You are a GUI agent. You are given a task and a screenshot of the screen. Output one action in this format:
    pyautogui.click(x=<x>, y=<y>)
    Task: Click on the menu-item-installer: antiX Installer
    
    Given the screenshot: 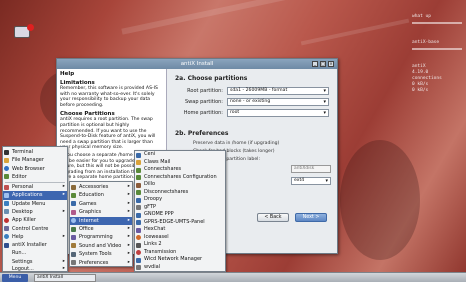 What is the action you would take?
    pyautogui.click(x=35, y=245)
    